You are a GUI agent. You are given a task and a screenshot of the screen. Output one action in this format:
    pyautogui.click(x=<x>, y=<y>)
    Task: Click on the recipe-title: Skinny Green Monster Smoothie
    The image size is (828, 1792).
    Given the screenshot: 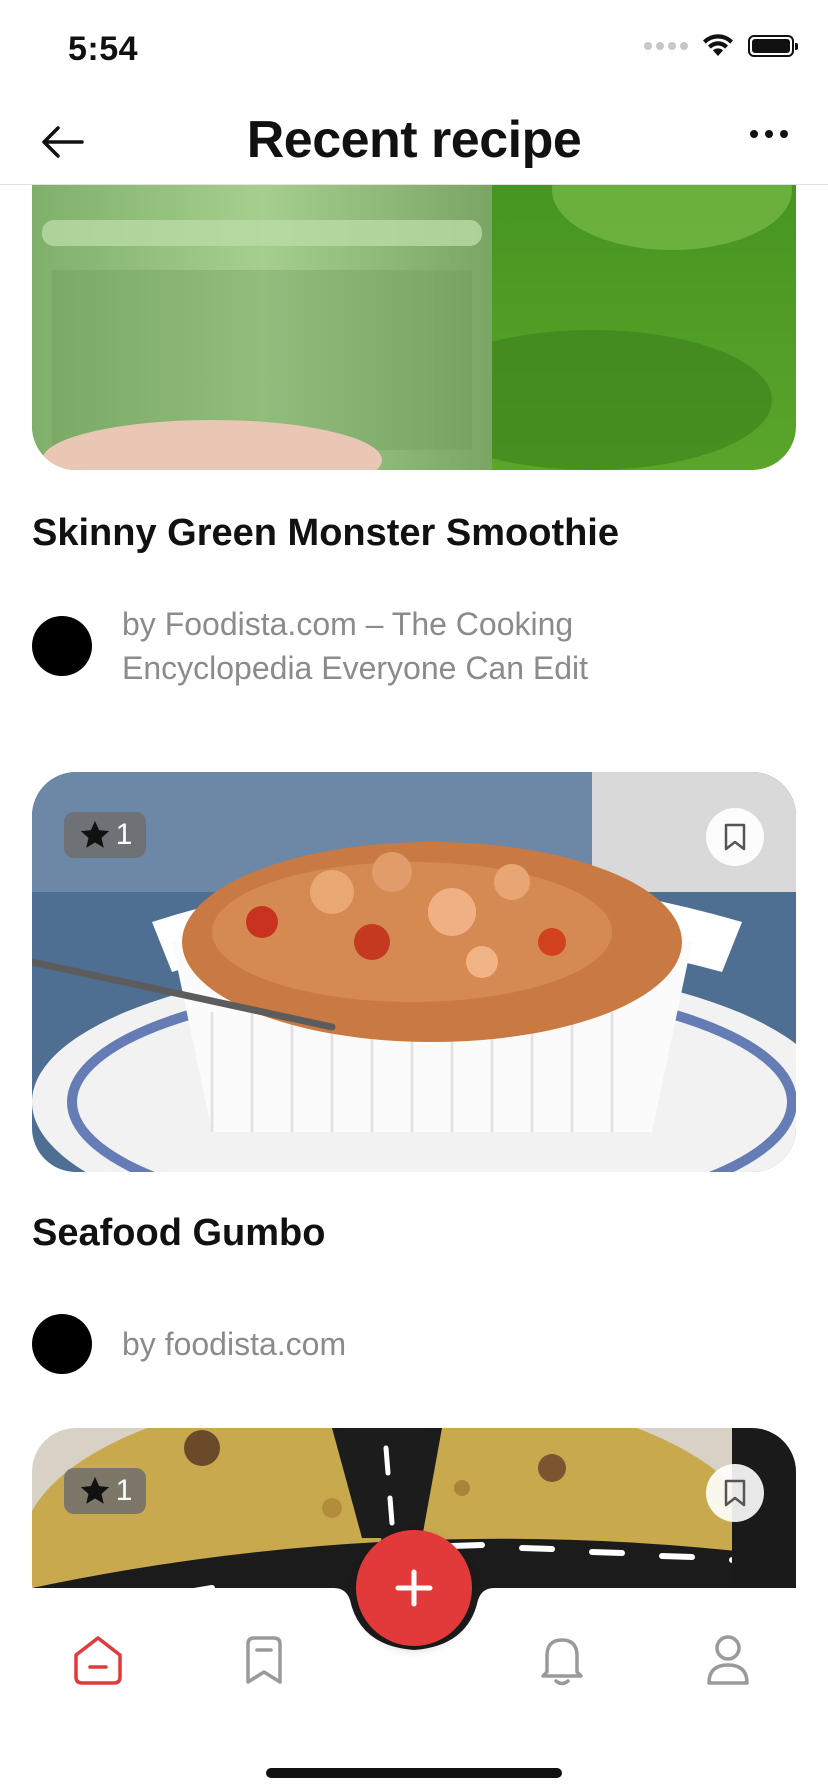 What is the action you would take?
    pyautogui.click(x=325, y=533)
    